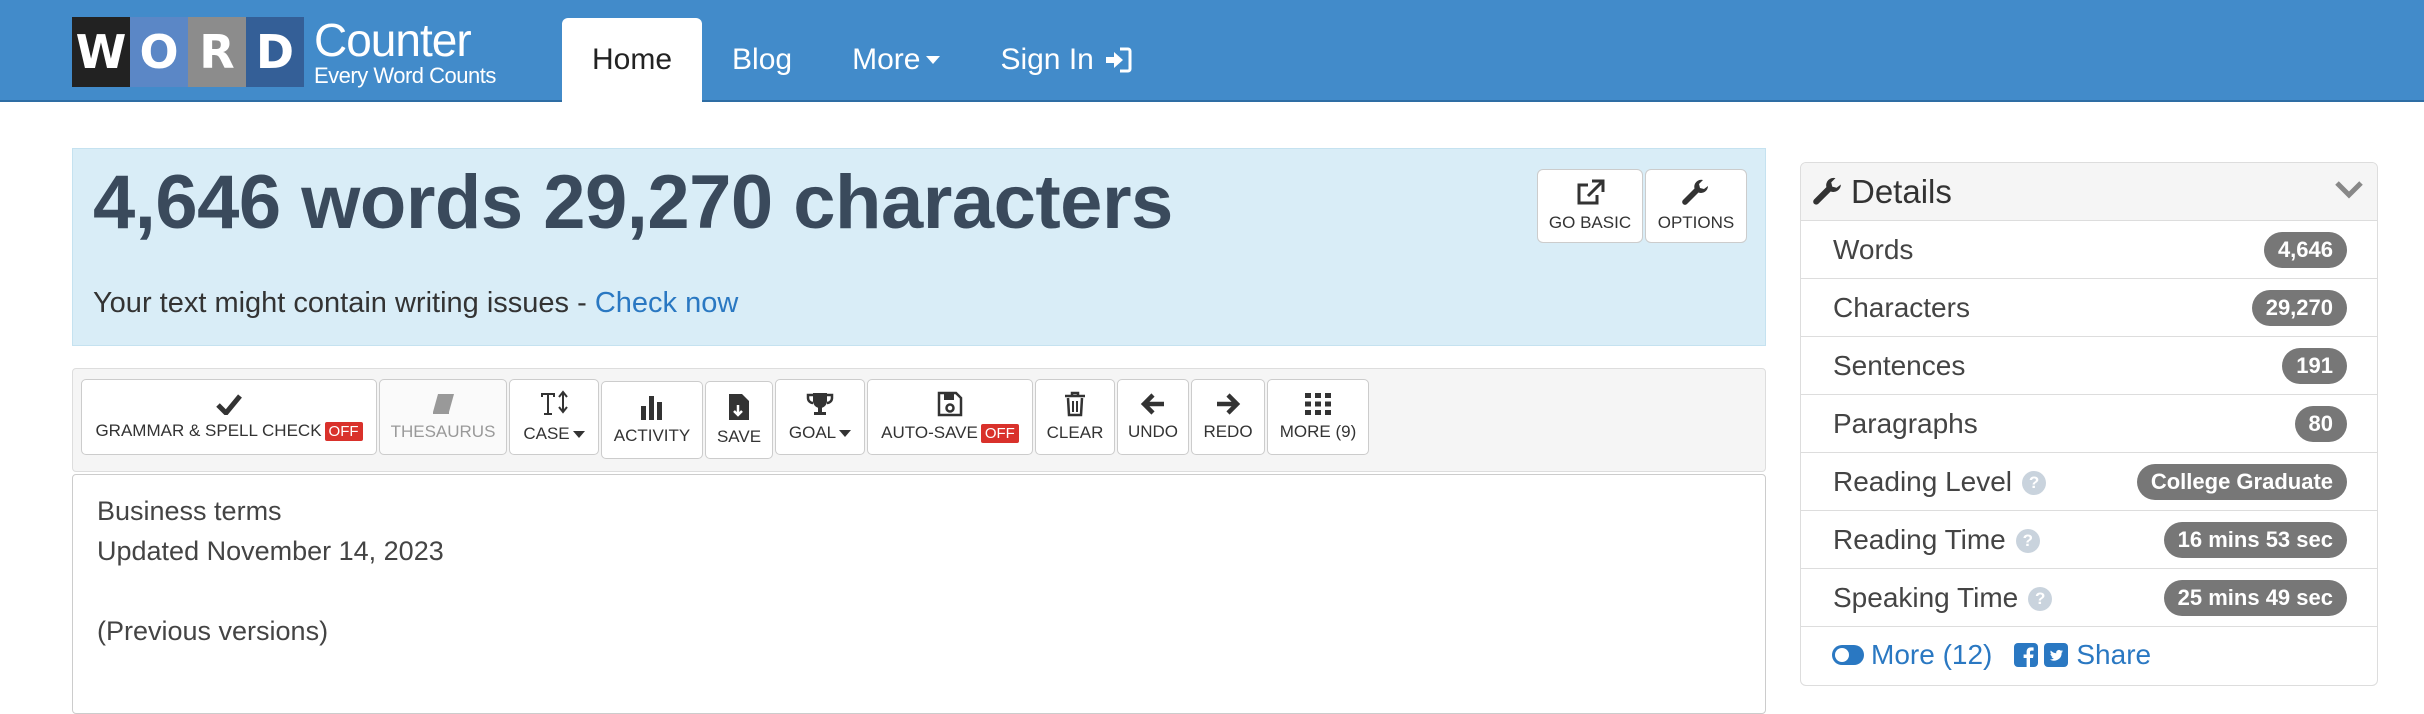 The height and width of the screenshot is (714, 2424). I want to click on grammar-off-badge: OFF, so click(343, 431).